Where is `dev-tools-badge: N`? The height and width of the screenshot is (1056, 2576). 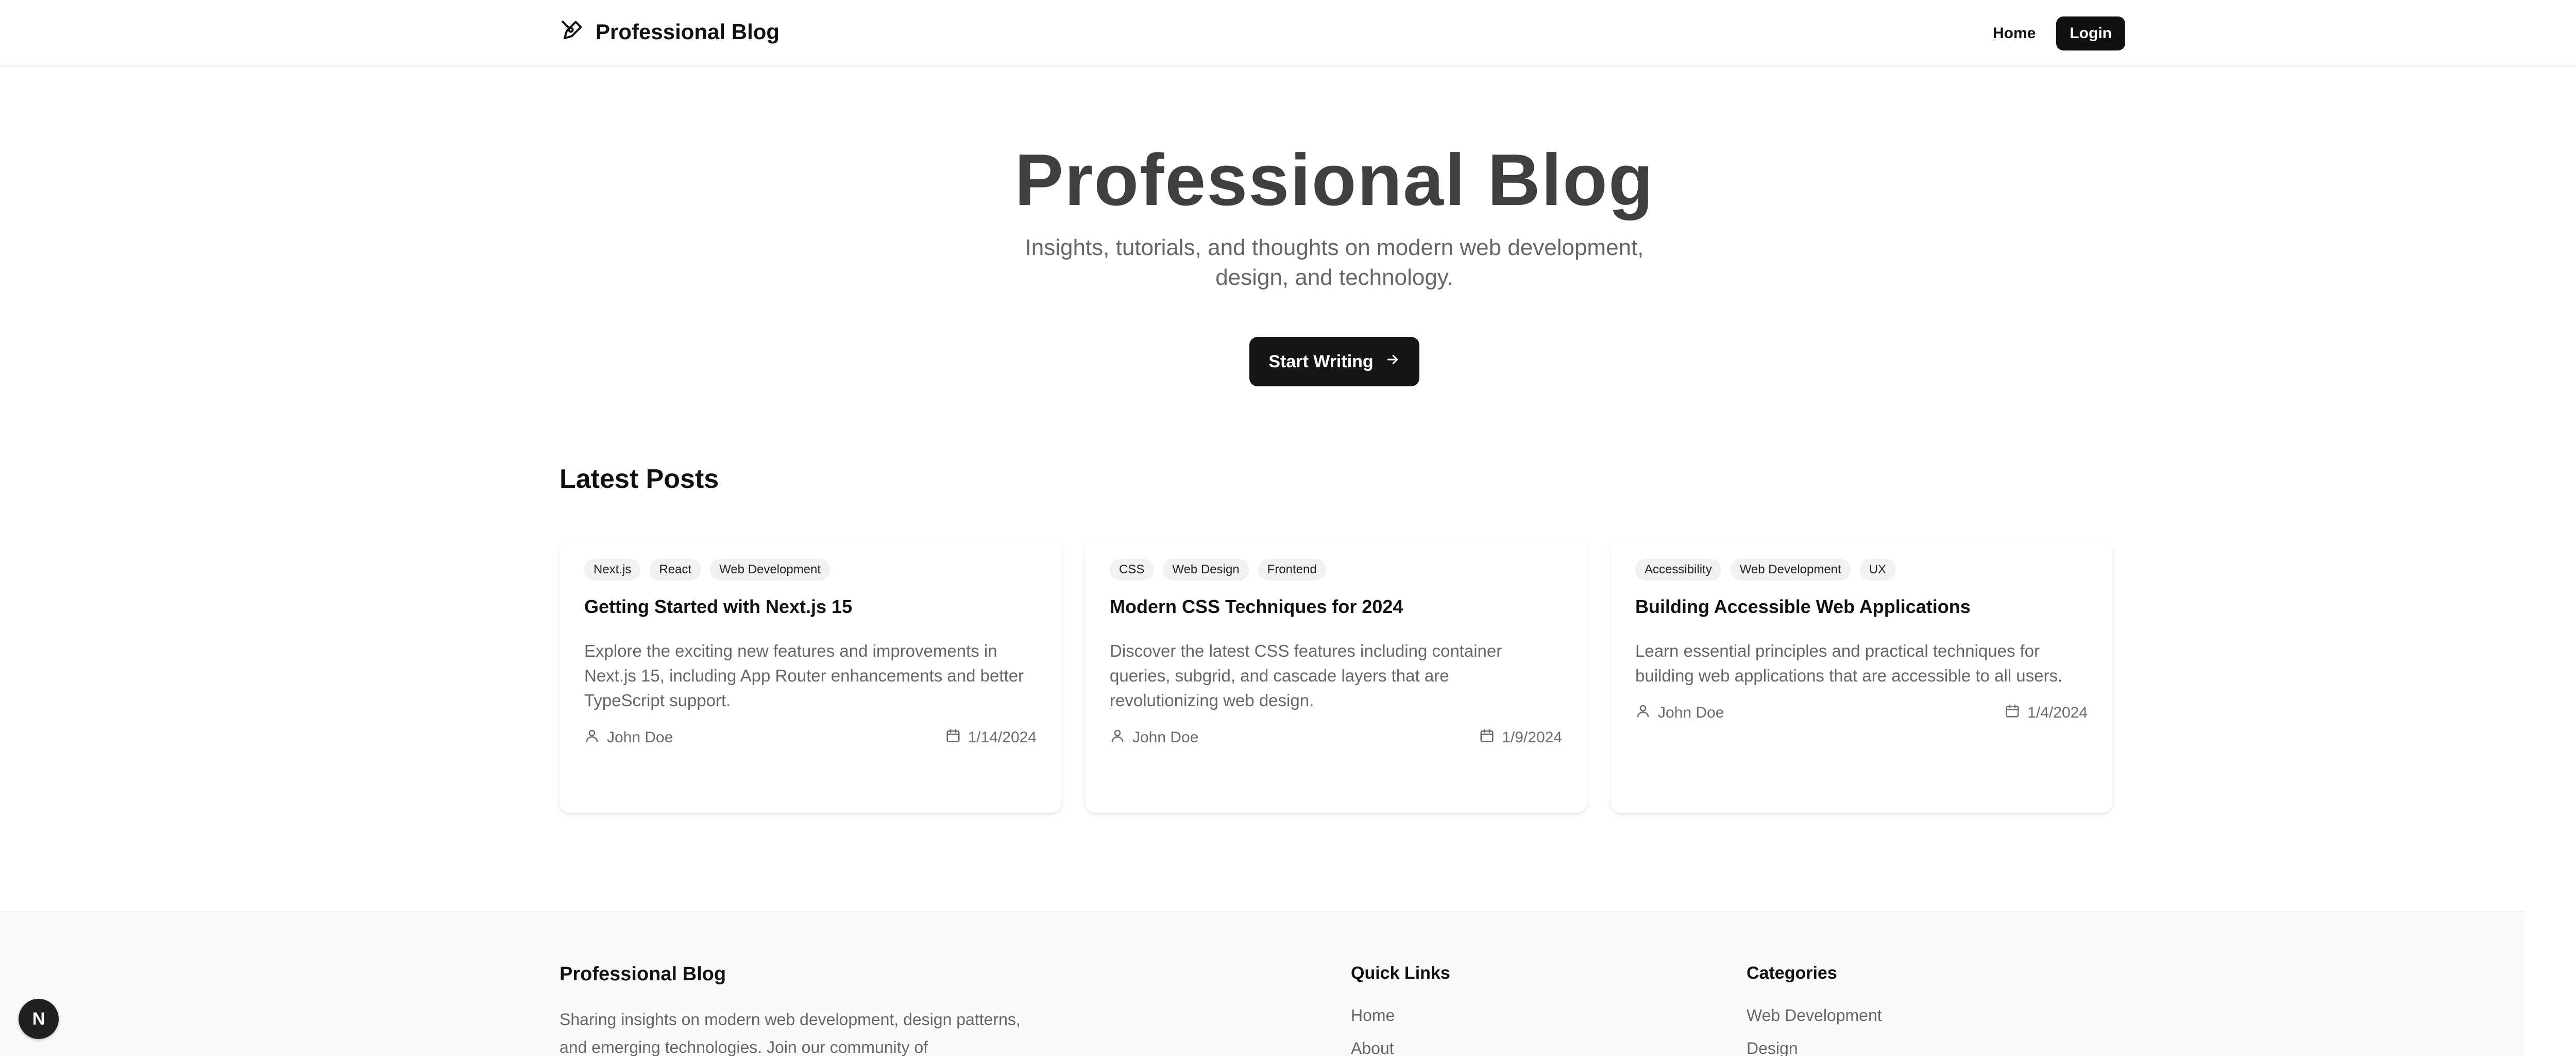 dev-tools-badge: N is located at coordinates (39, 1019).